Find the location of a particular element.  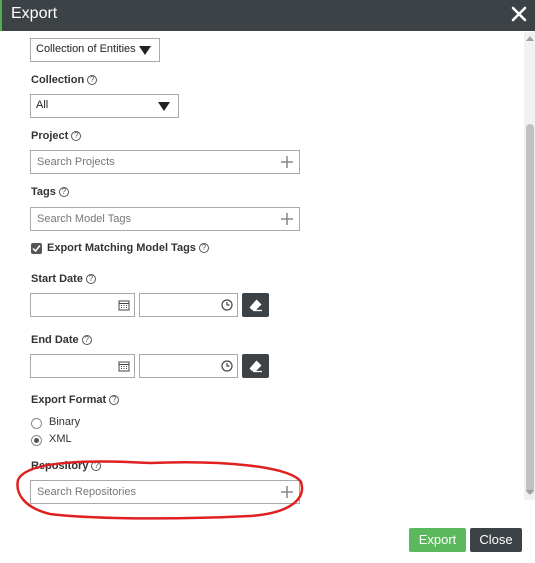

tags-search-input: Search Model Tags is located at coordinates (165, 219).